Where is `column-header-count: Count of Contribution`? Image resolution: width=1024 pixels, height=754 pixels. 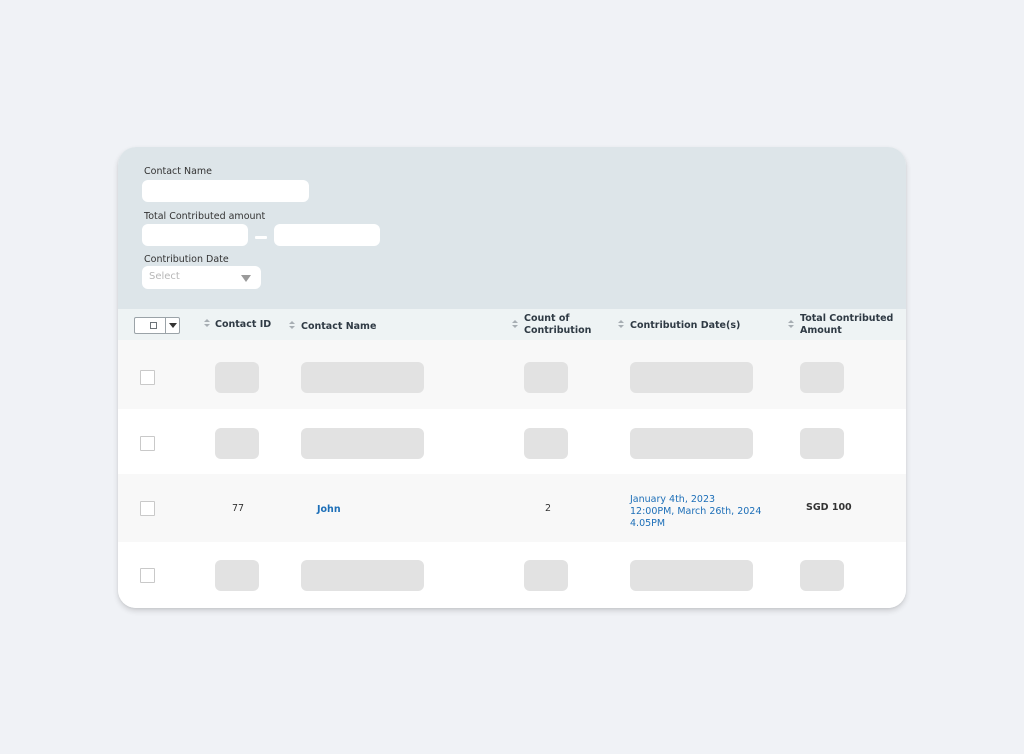 column-header-count: Count of Contribution is located at coordinates (557, 325).